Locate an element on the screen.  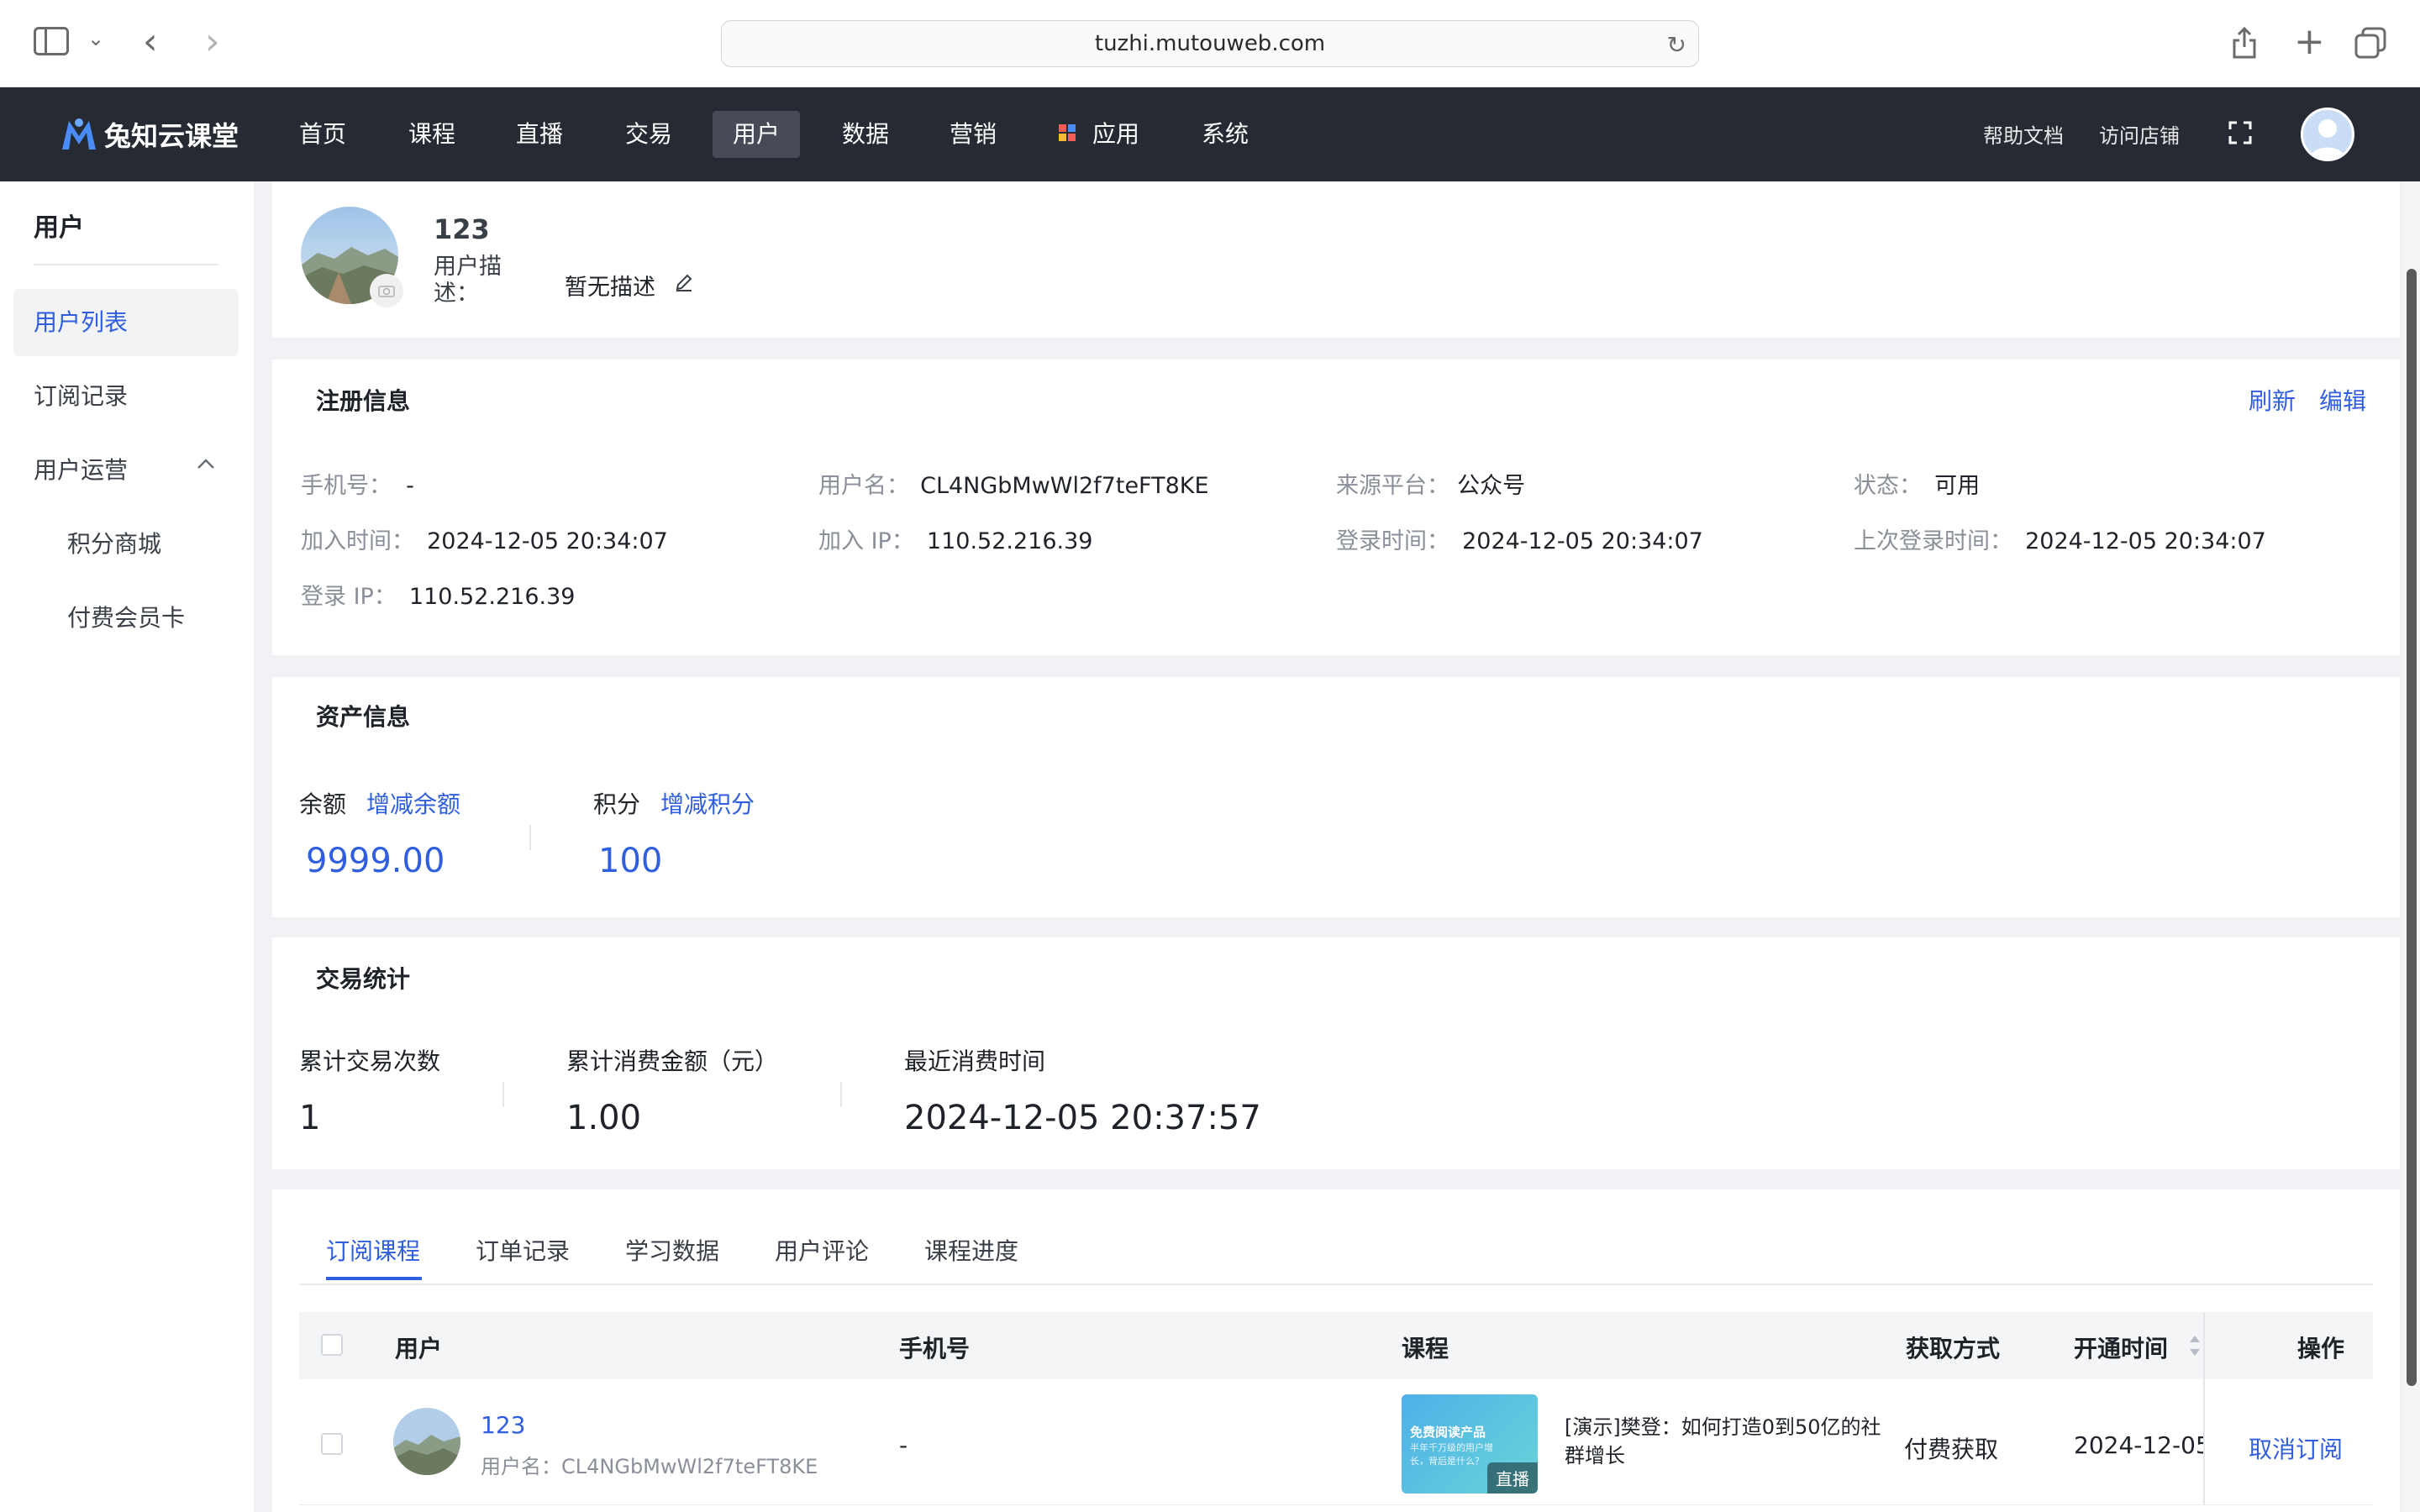
sidebar-item-member-card: 付费会员卡 is located at coordinates (126, 618).